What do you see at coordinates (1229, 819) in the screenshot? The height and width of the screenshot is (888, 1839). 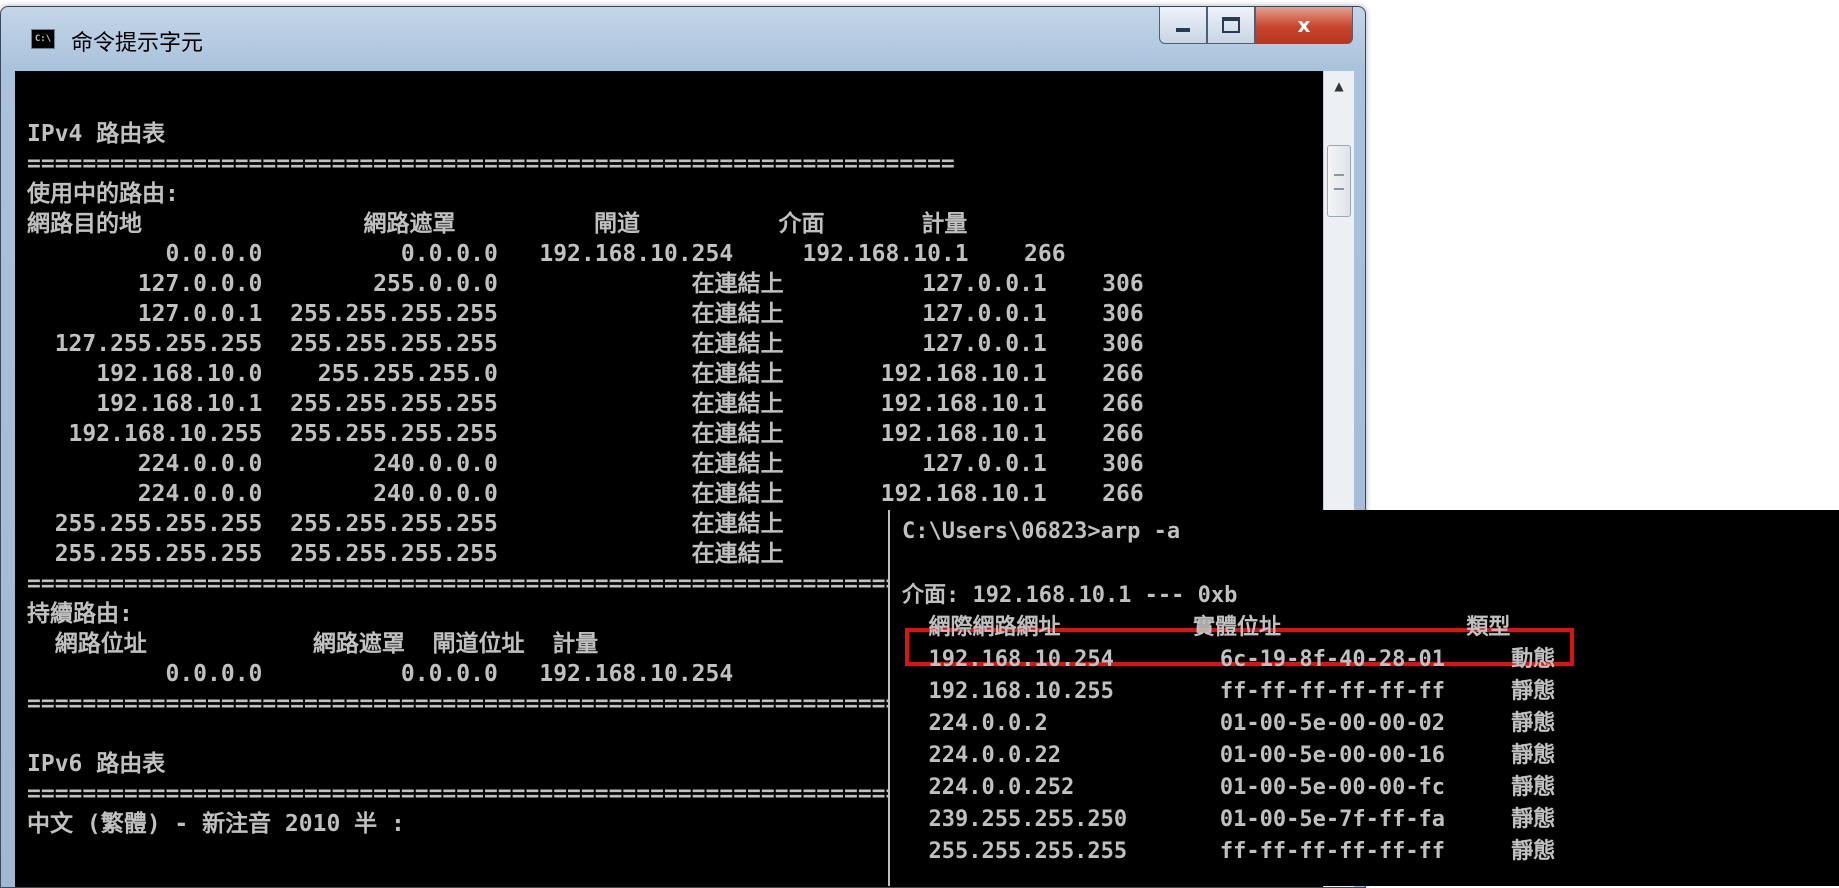 I see `console-line: 239.255.255.250 01-00-5e-7f-ff-fa 靜態` at bounding box center [1229, 819].